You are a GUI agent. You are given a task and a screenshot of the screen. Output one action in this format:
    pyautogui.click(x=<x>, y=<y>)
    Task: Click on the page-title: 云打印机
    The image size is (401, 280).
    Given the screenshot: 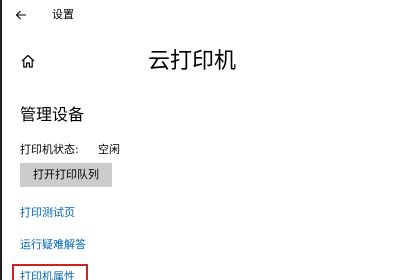 What is the action you would take?
    pyautogui.click(x=192, y=61)
    